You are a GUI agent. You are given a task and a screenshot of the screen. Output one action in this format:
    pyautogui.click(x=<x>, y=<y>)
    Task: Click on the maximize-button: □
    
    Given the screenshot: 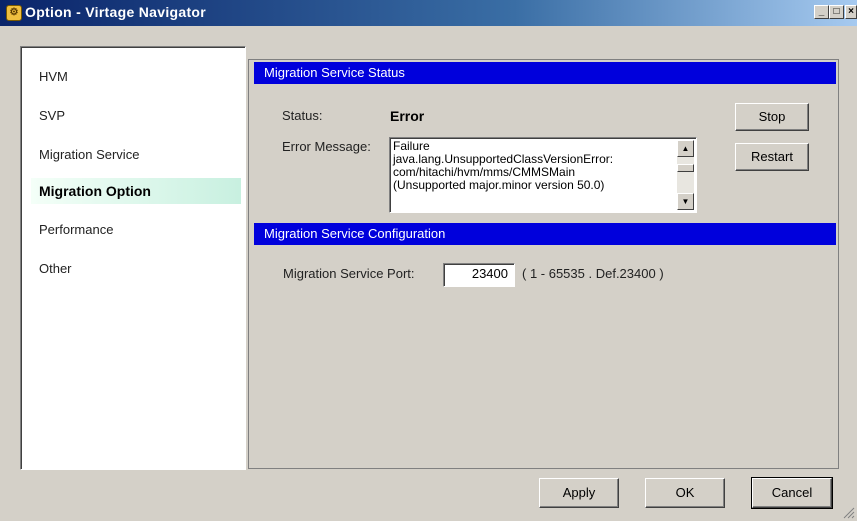 What is the action you would take?
    pyautogui.click(x=836, y=12)
    